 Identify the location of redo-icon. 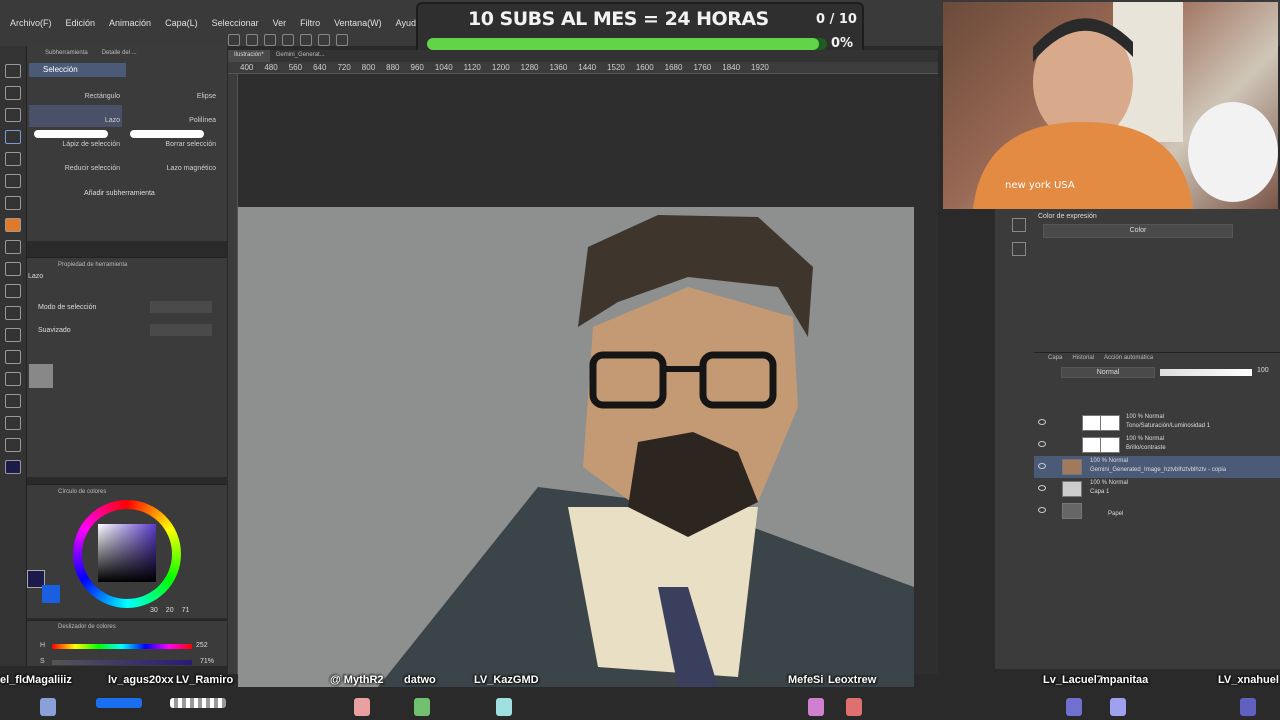
(306, 40).